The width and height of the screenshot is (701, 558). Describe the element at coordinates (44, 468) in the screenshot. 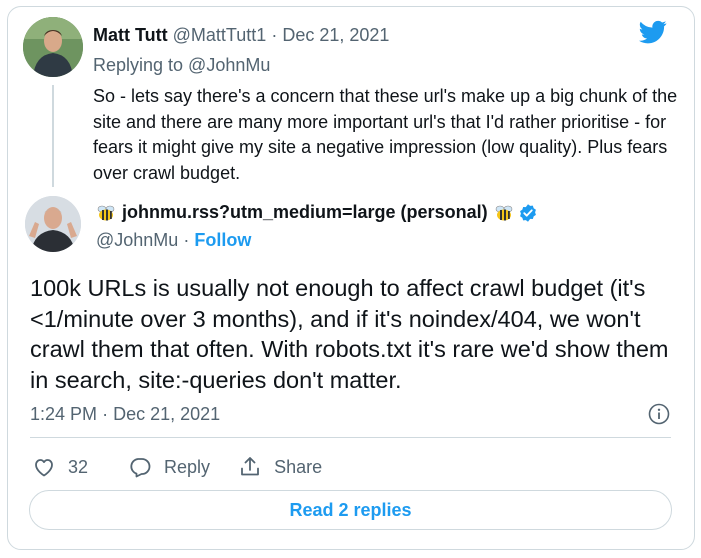

I see `heart-icon` at that location.